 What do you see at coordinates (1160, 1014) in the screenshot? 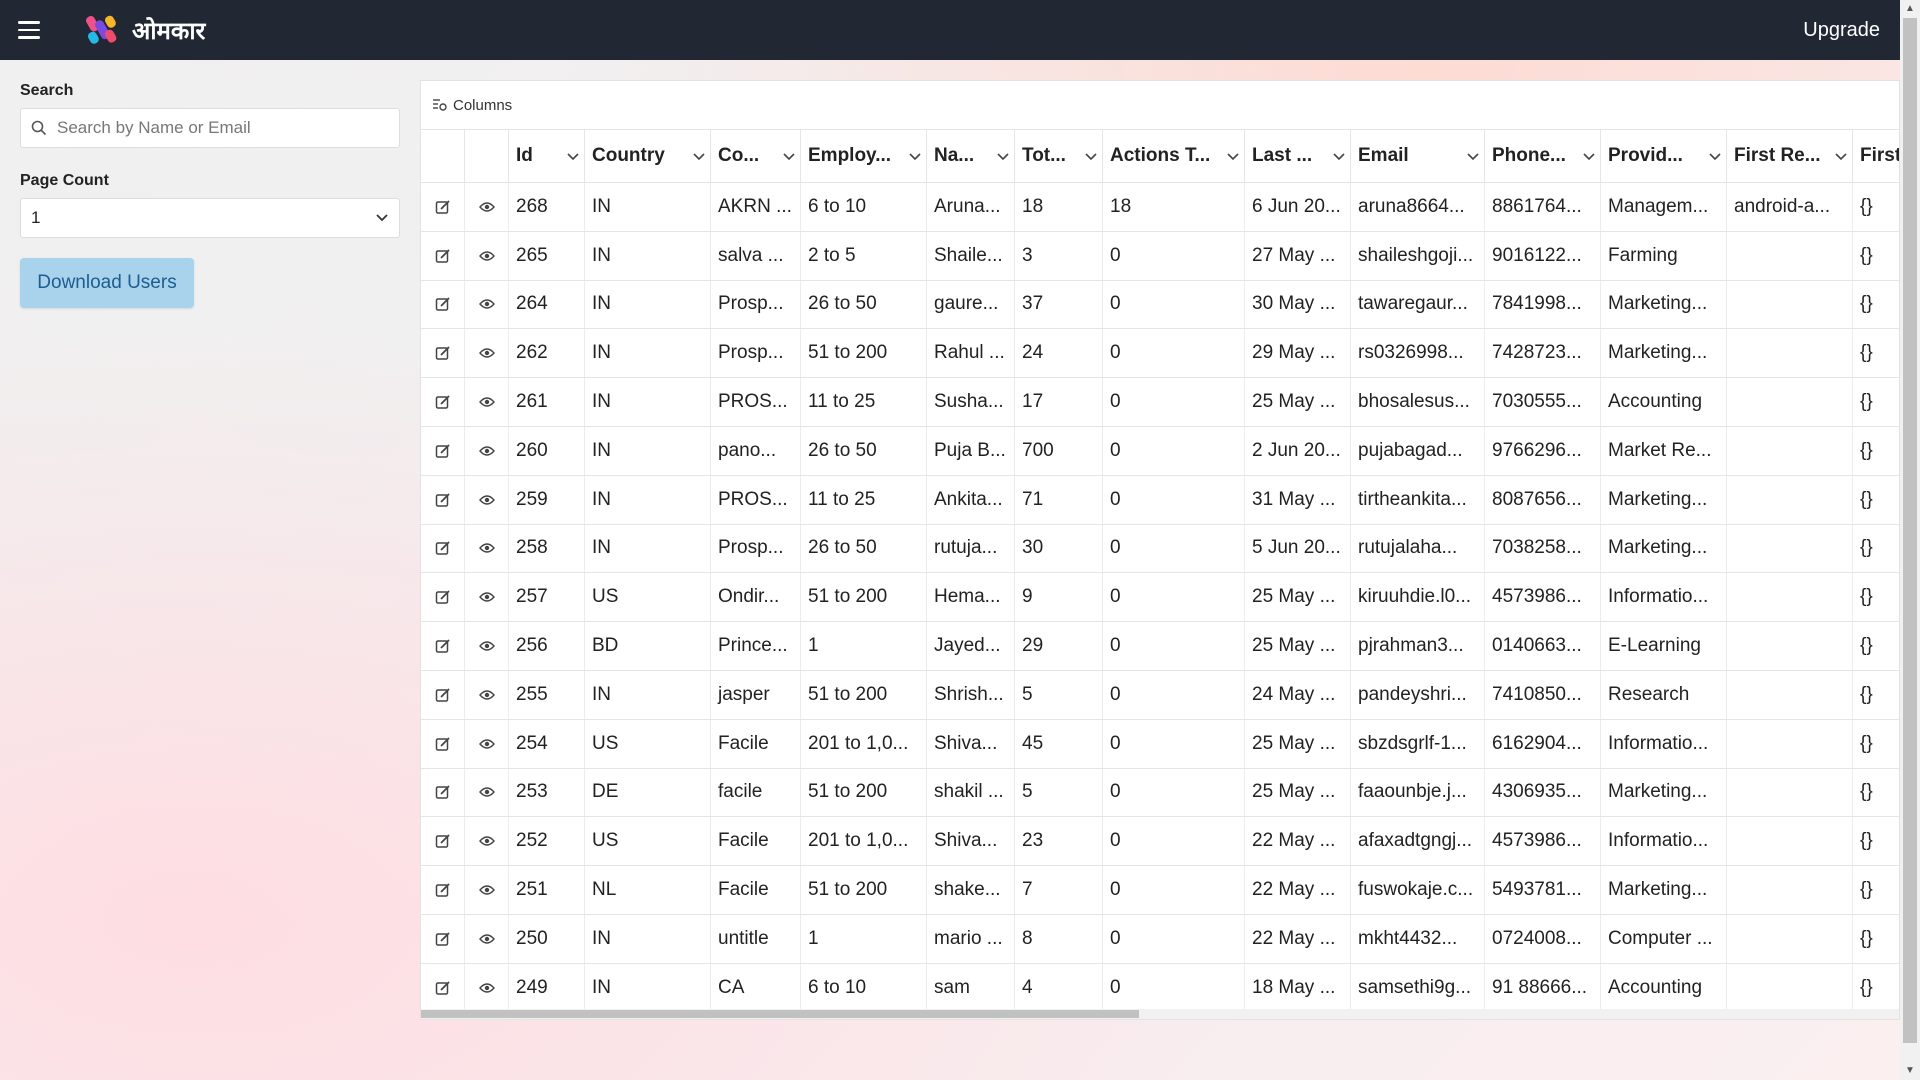
I see `horizontal-scrollbar` at bounding box center [1160, 1014].